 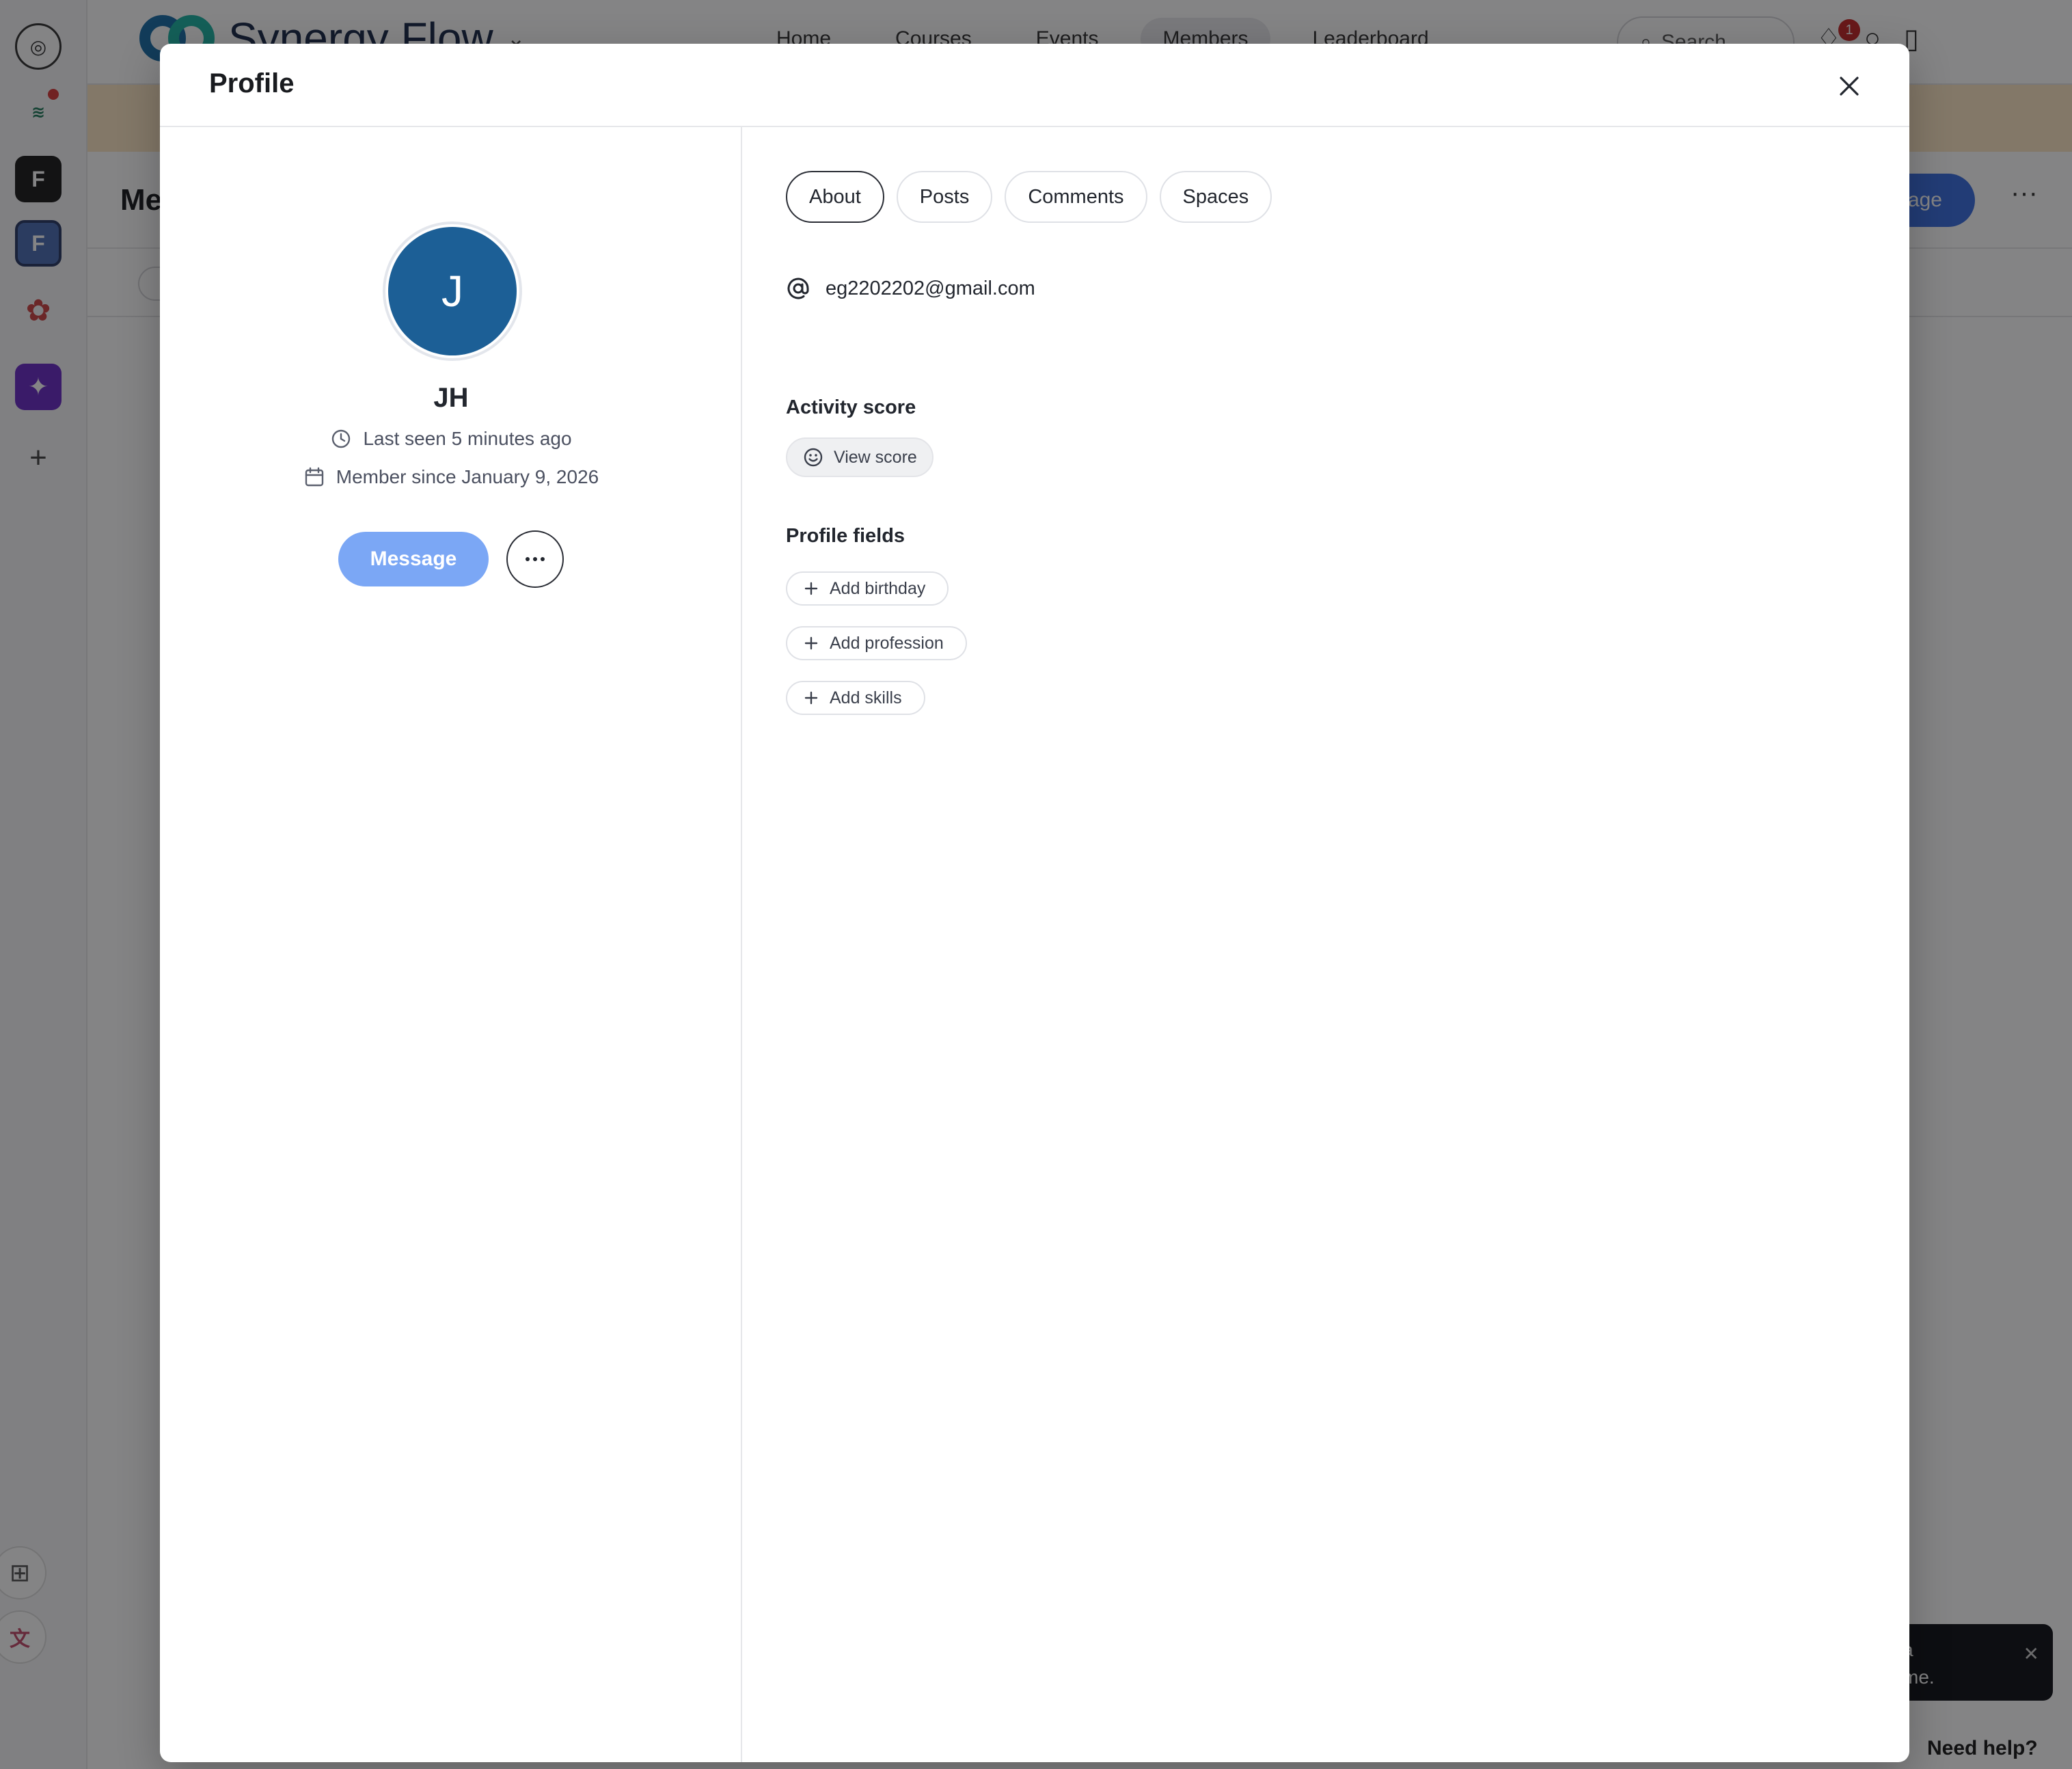 What do you see at coordinates (252, 83) in the screenshot?
I see `modal-title: Profile` at bounding box center [252, 83].